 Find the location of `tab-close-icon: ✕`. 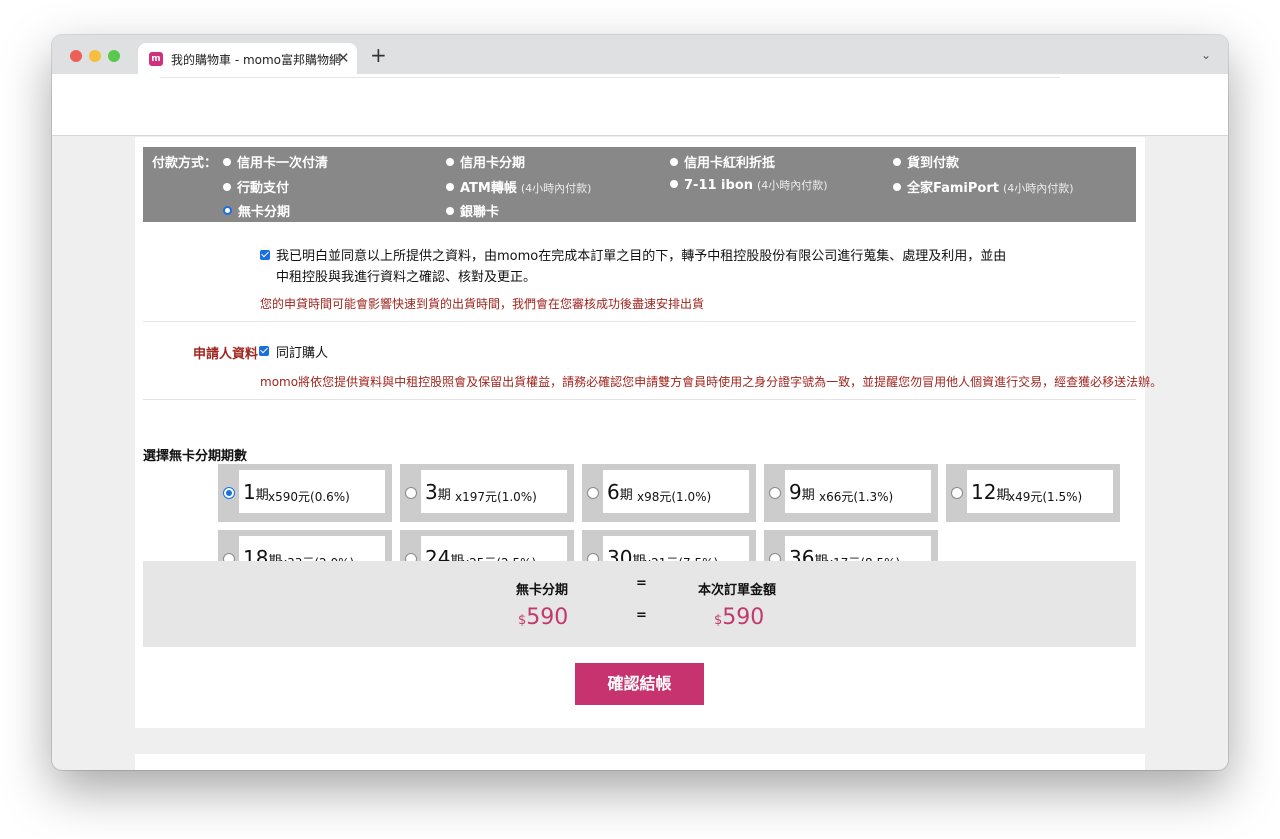

tab-close-icon: ✕ is located at coordinates (343, 58).